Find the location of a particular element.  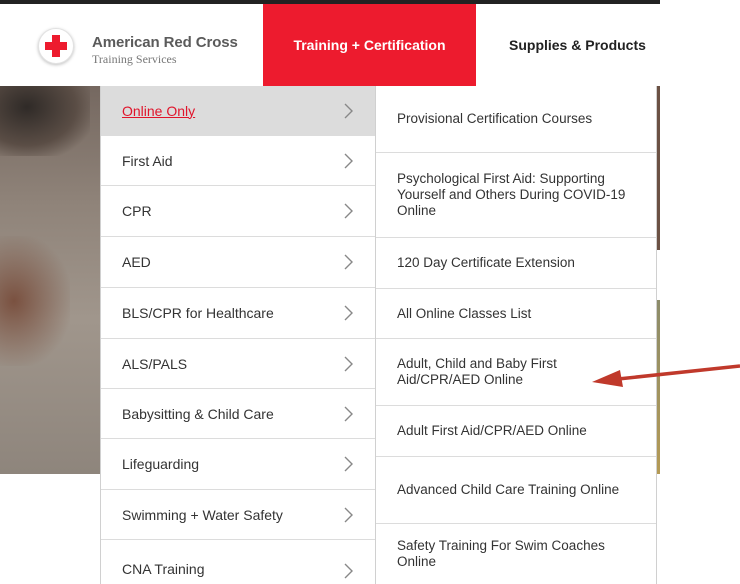

menu-item-swimming-water-safety: Swimming + Water Safety is located at coordinates (238, 515).